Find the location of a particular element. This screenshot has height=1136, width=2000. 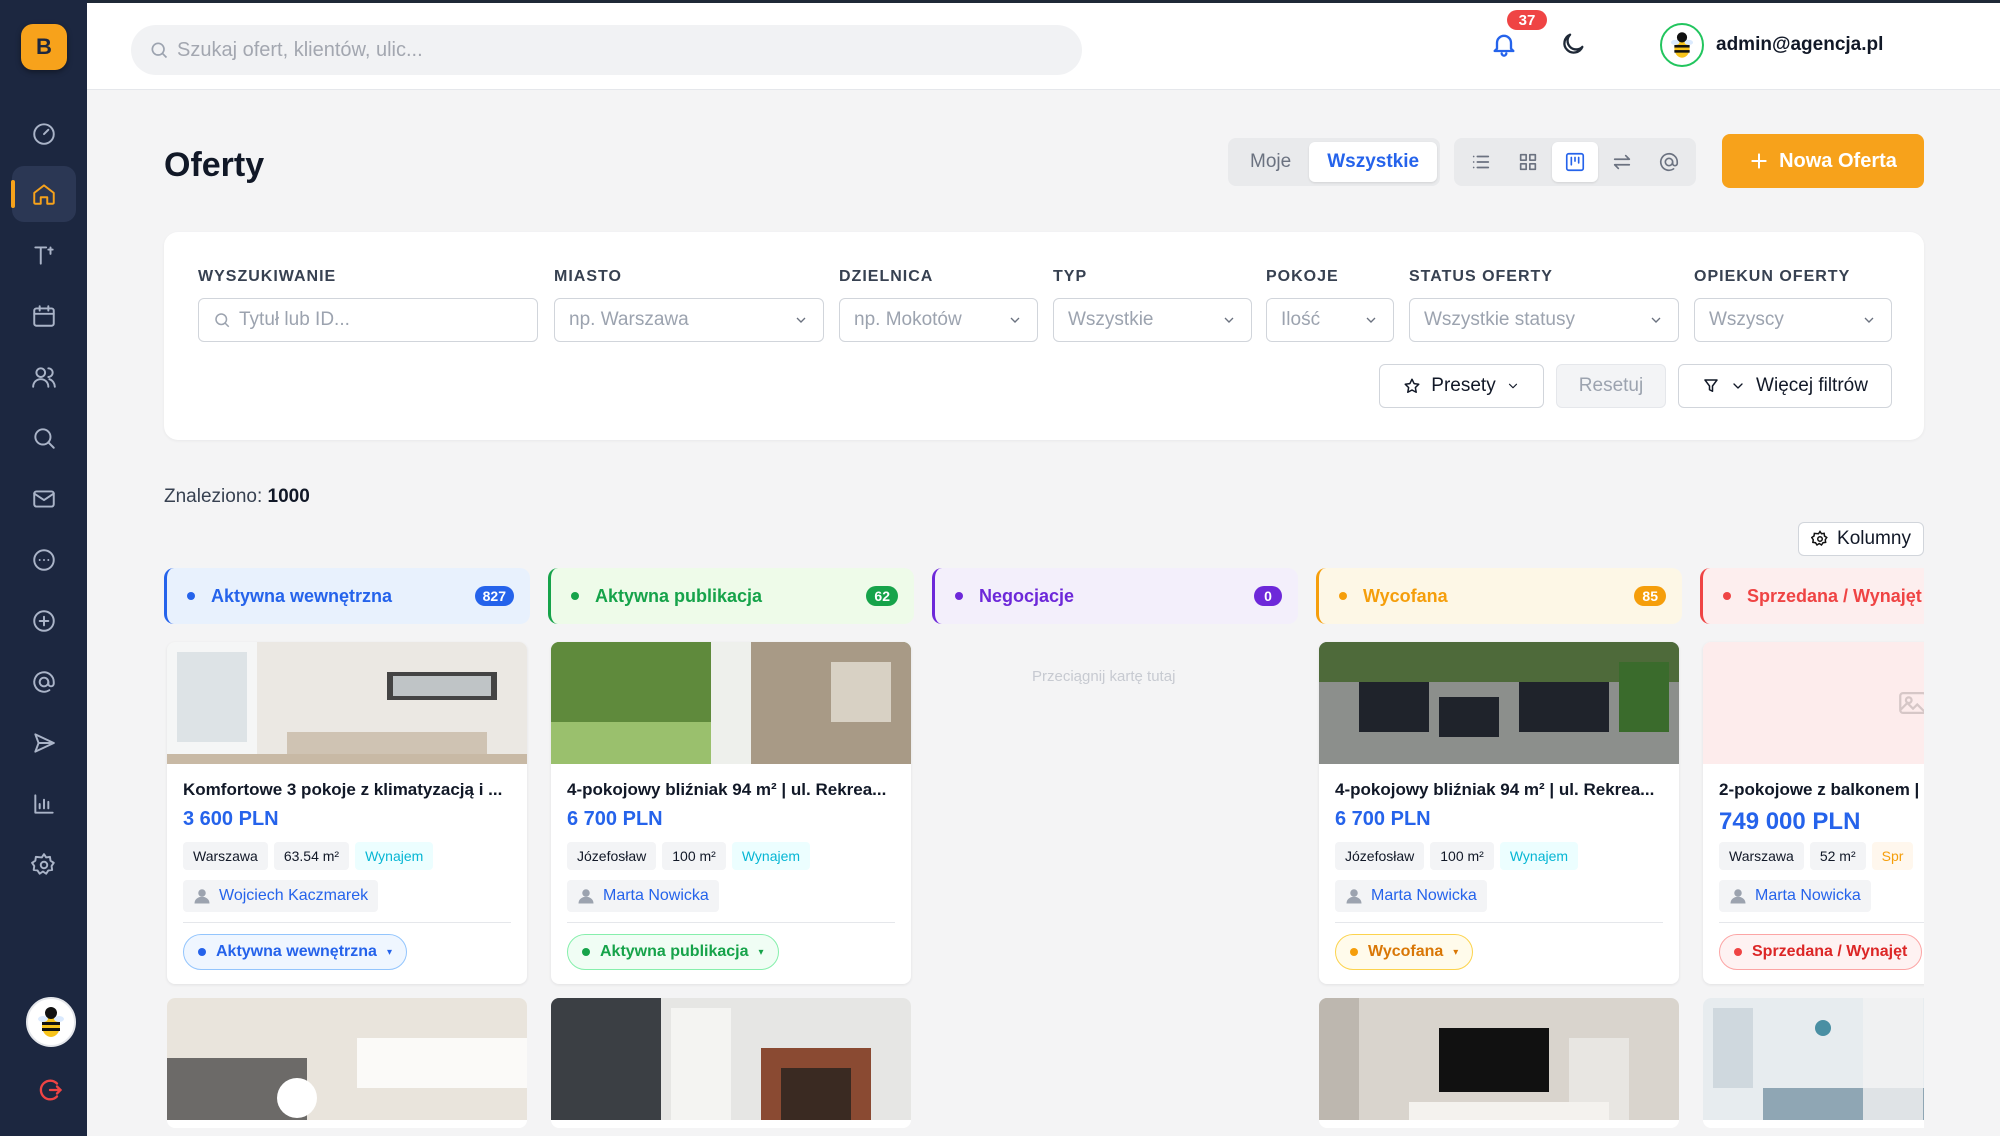

offer-status-dropdown: Wycofana ▾ is located at coordinates (1404, 952).